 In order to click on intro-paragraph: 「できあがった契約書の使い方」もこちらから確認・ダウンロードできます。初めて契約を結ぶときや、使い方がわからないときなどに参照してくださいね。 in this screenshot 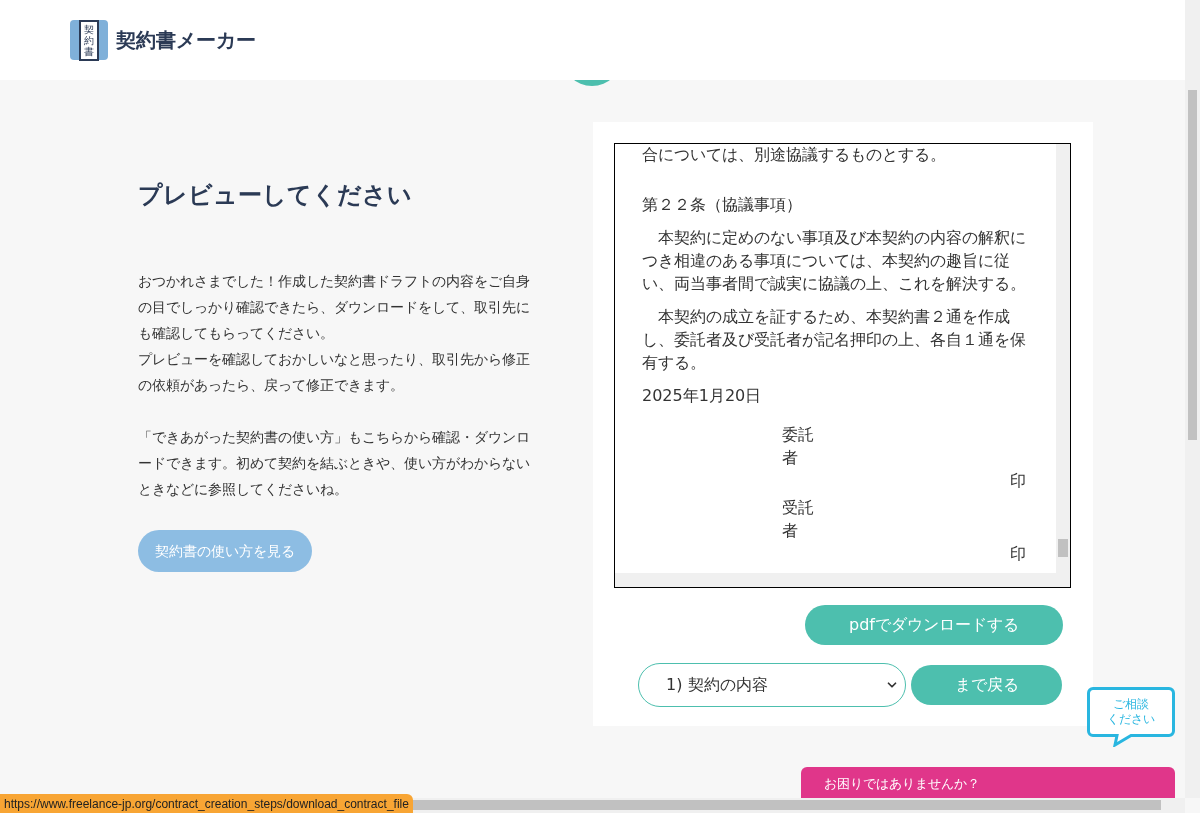, I will do `click(334, 463)`.